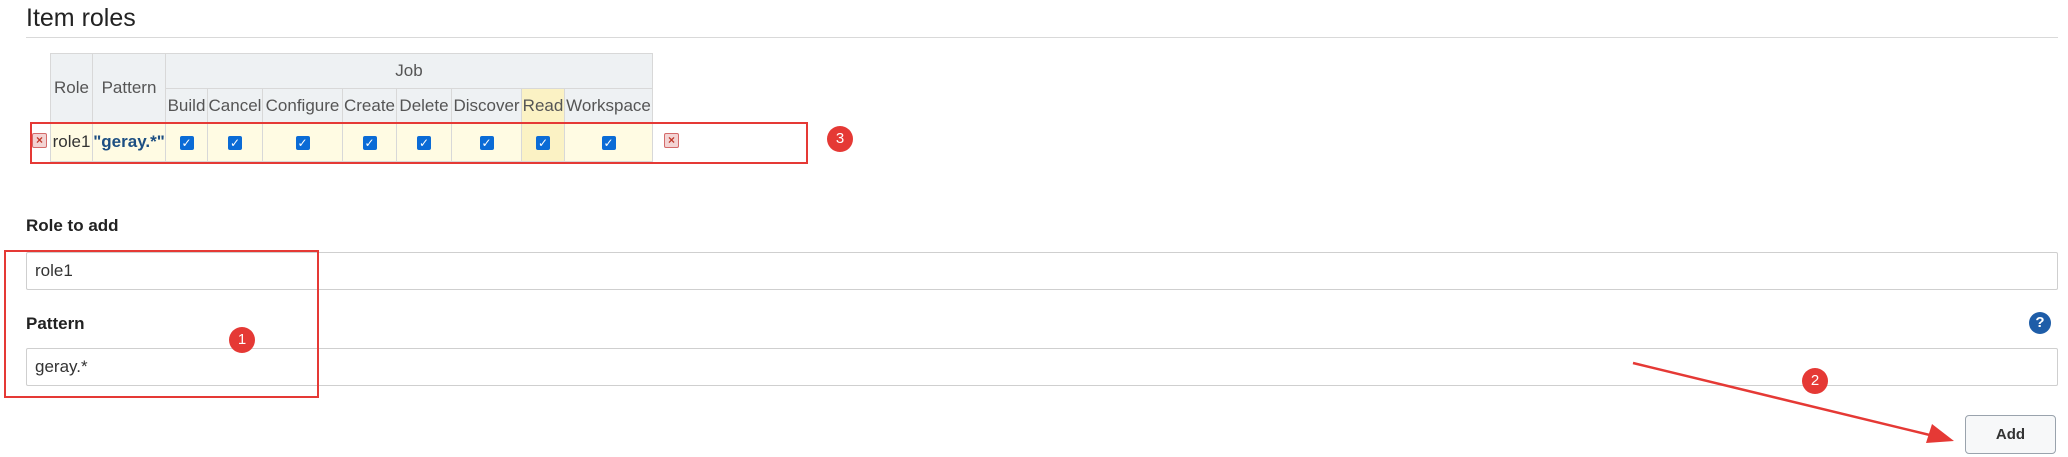 The height and width of the screenshot is (457, 2068). I want to click on annotation-arrow, so click(1793, 402).